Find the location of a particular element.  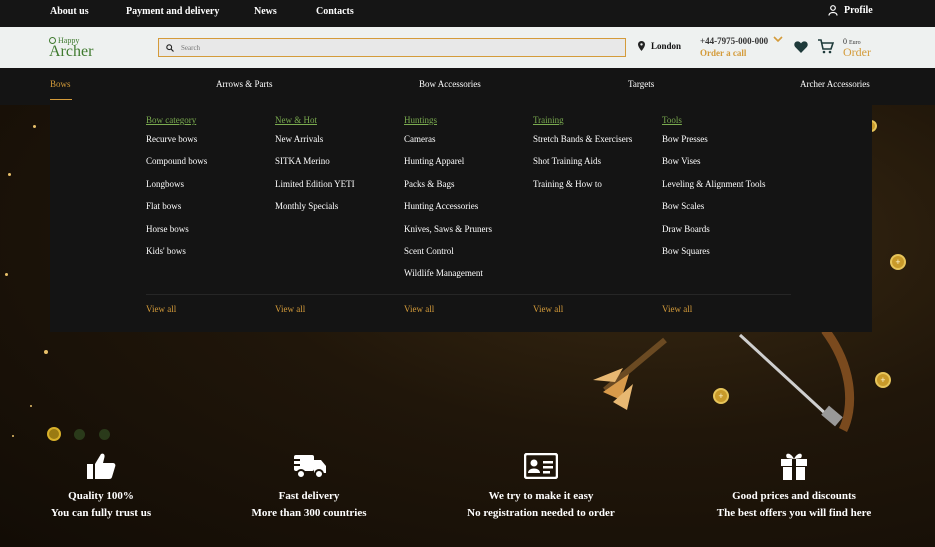

logo: Happy Archer is located at coordinates (71, 48).